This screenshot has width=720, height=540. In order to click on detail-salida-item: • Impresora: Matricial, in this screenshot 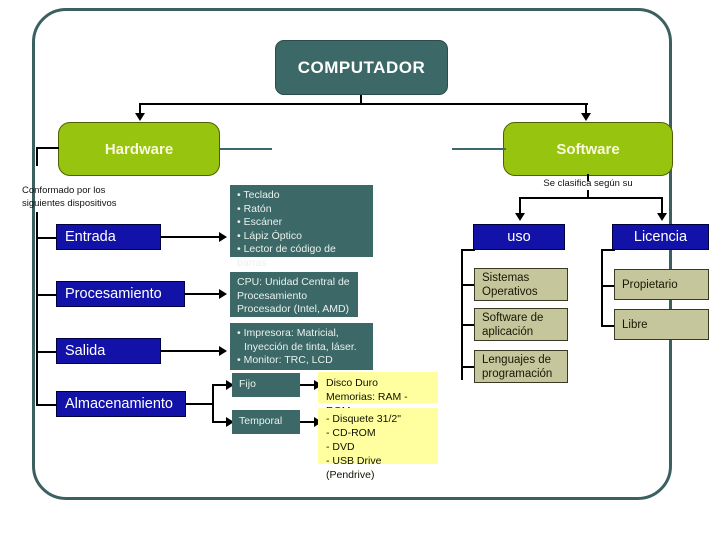, I will do `click(288, 333)`.